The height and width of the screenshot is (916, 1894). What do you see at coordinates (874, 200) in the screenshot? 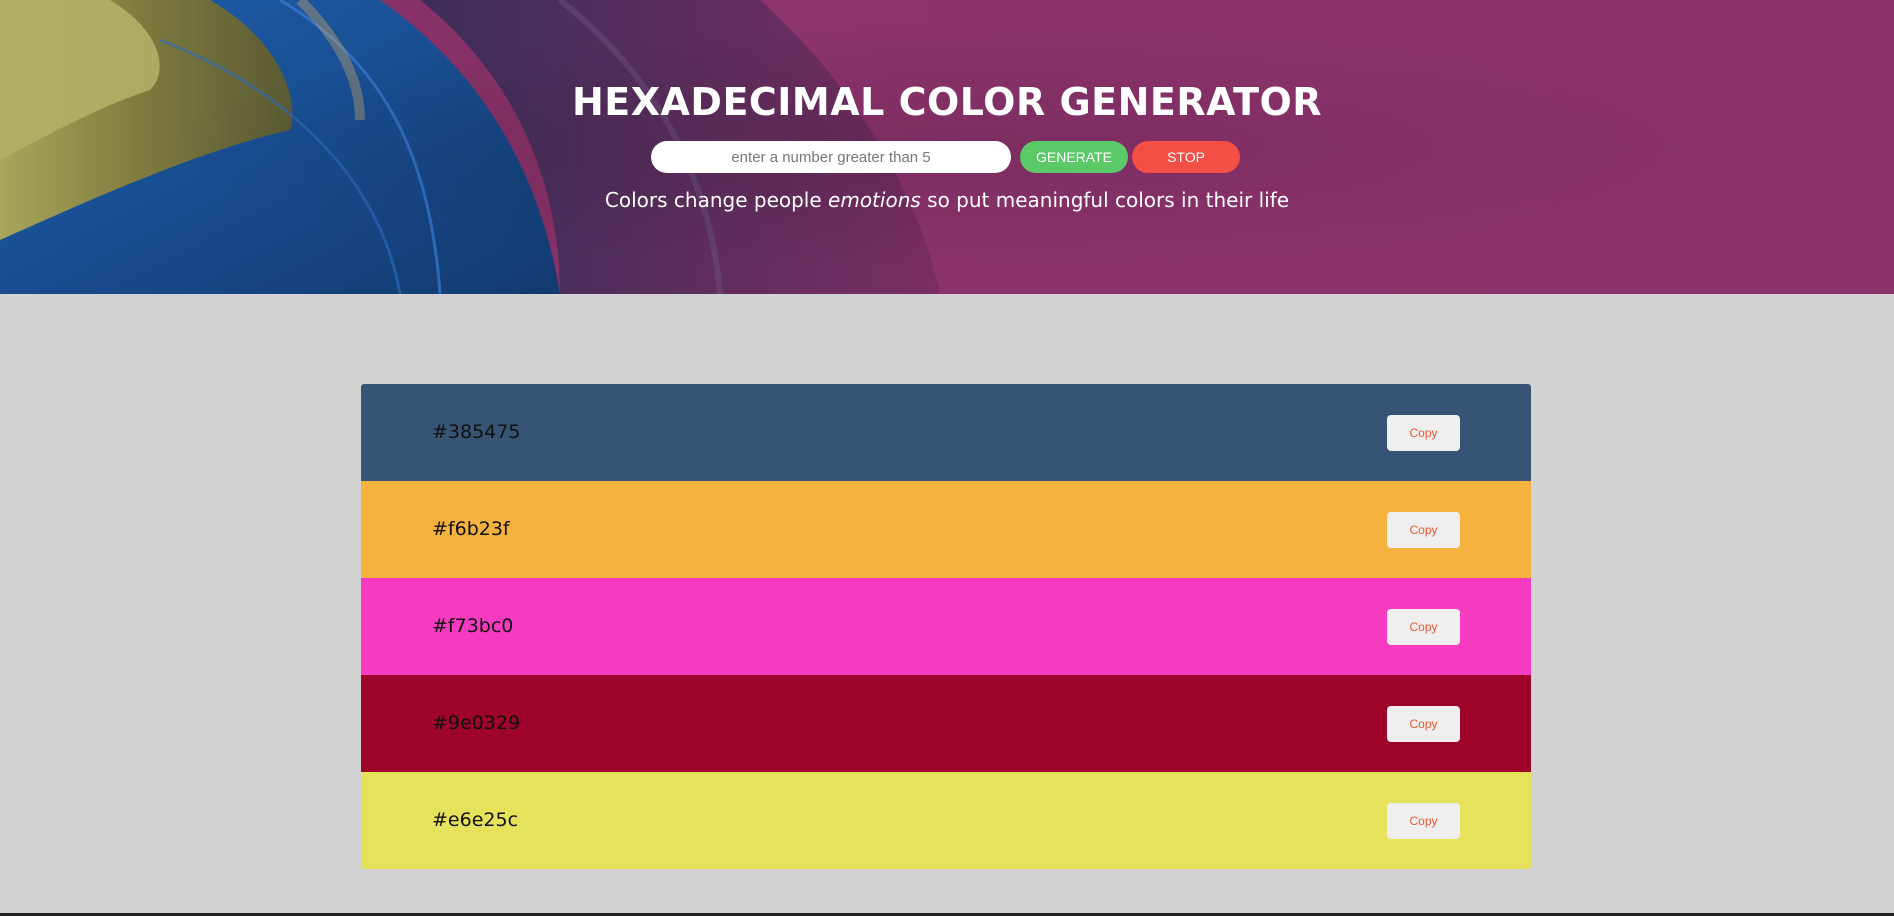
I see `tagline-emphasis: emotions` at bounding box center [874, 200].